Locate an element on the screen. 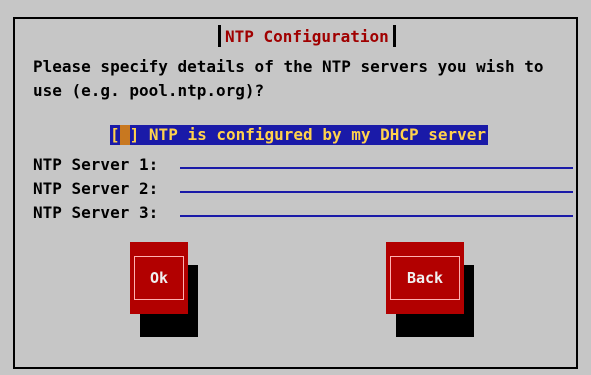 This screenshot has width=591, height=375. ok-button-face: Ok is located at coordinates (159, 278).